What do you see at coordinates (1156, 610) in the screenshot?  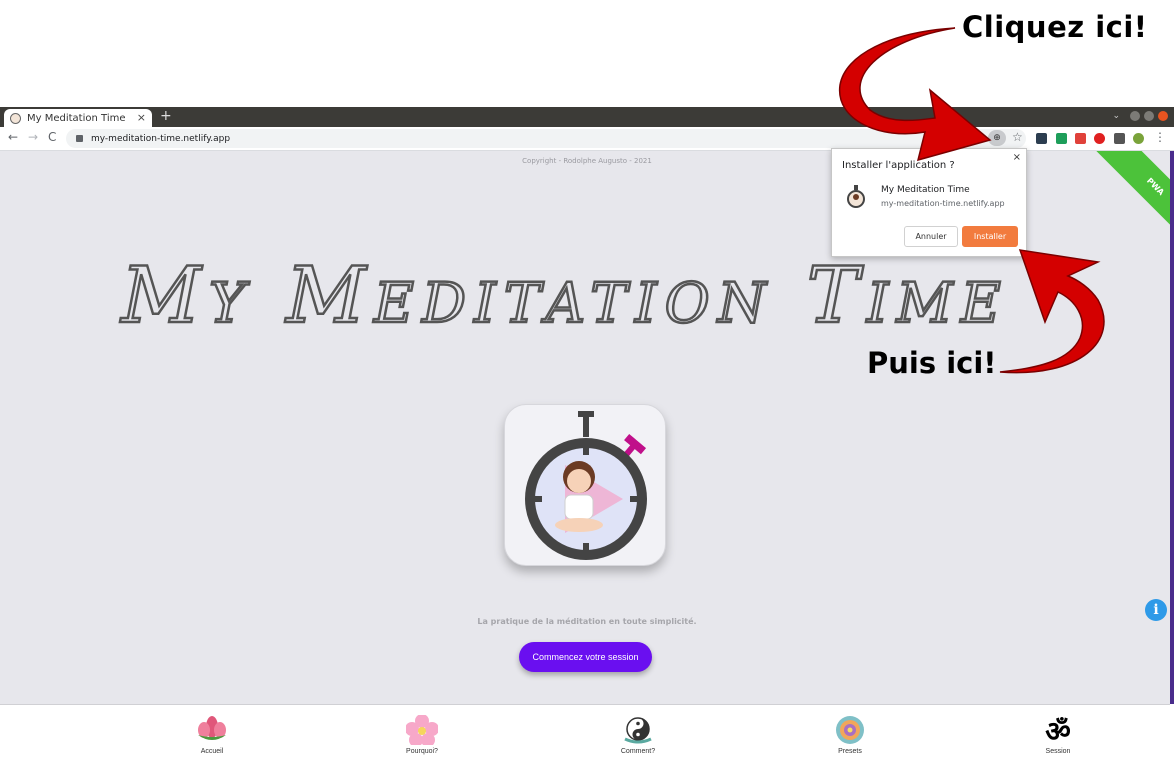 I see `info-icon: i` at bounding box center [1156, 610].